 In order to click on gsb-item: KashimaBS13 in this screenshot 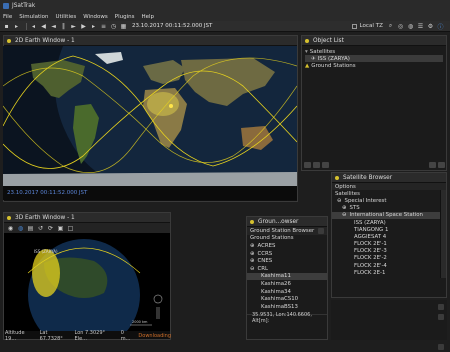, I will do `click(287, 307)`.